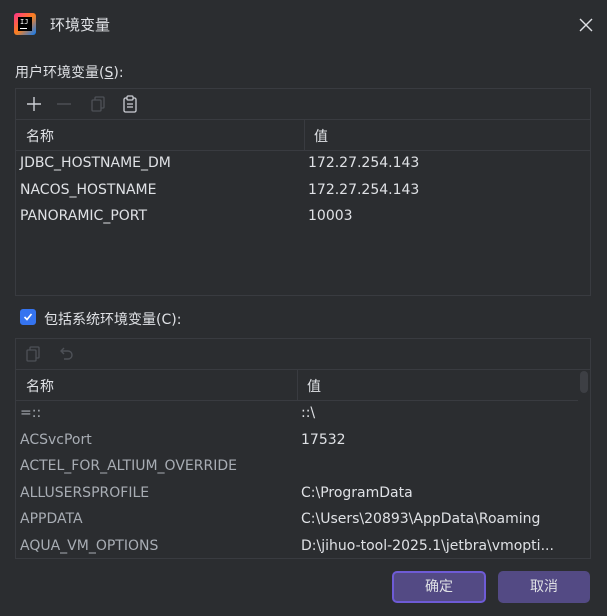  Describe the element at coordinates (25, 24) in the screenshot. I see `intellij-logo-icon: IJ` at that location.